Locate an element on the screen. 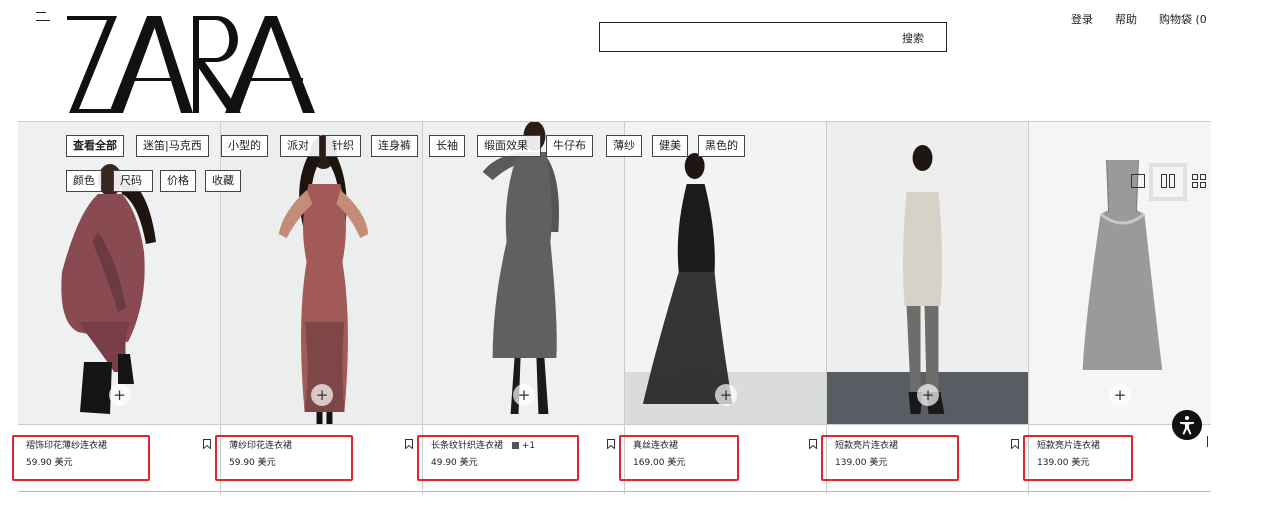  filter-chip: 缎面效果 is located at coordinates (509, 146).